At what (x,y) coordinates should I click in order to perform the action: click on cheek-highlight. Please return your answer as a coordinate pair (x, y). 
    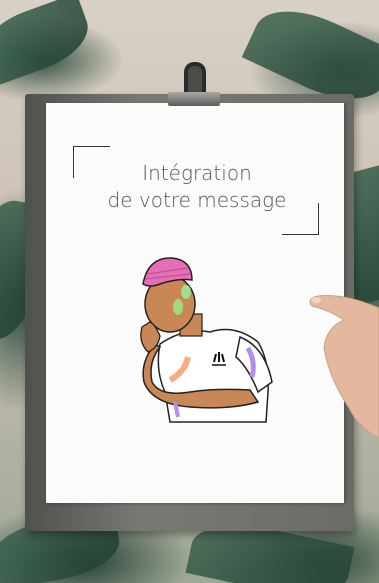
    Looking at the image, I should click on (178, 307).